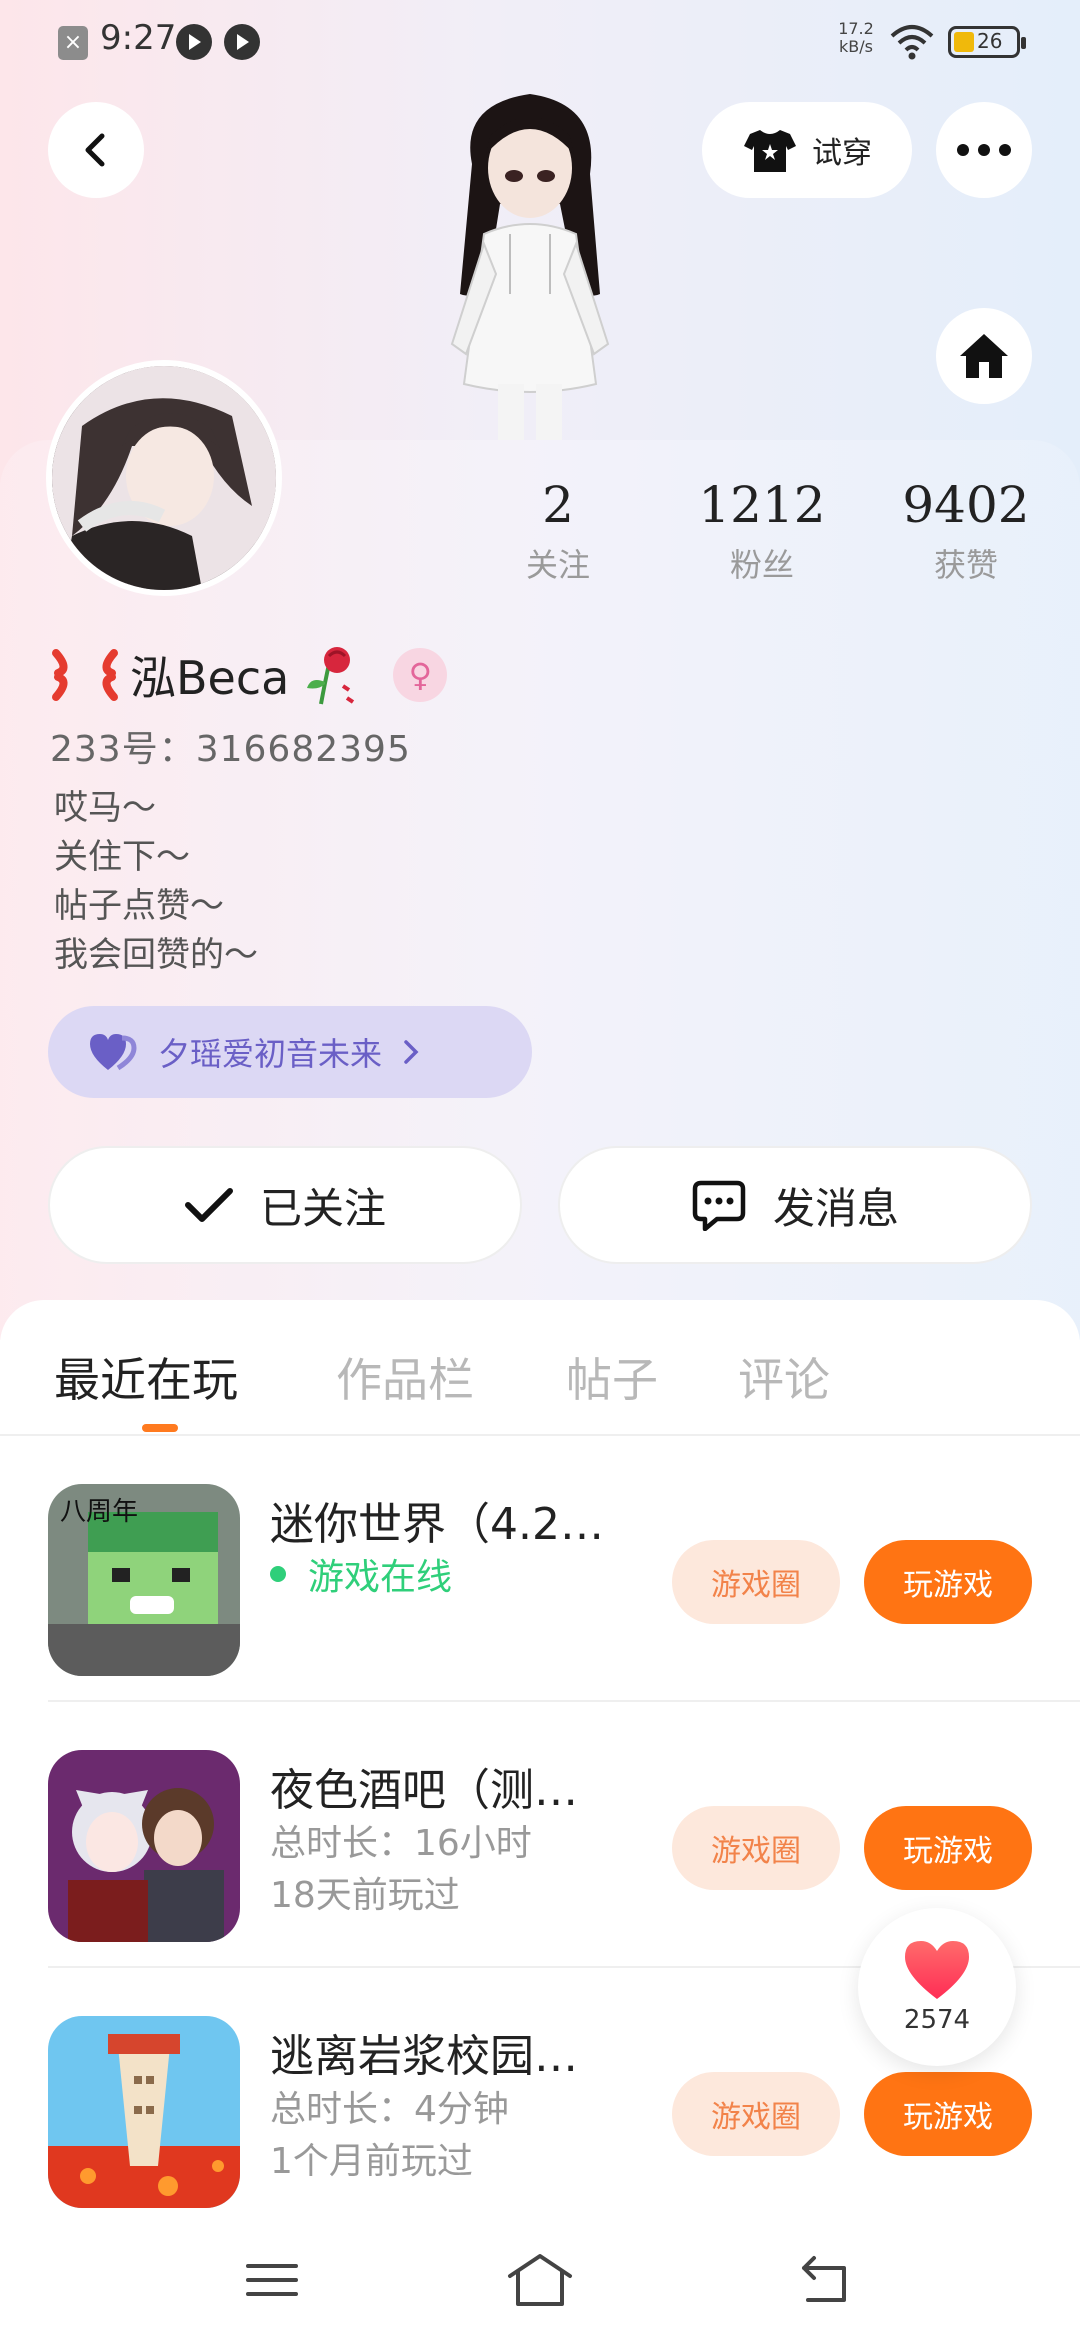  Describe the element at coordinates (856, 28) in the screenshot. I see `network-speed-value: 17.2` at that location.